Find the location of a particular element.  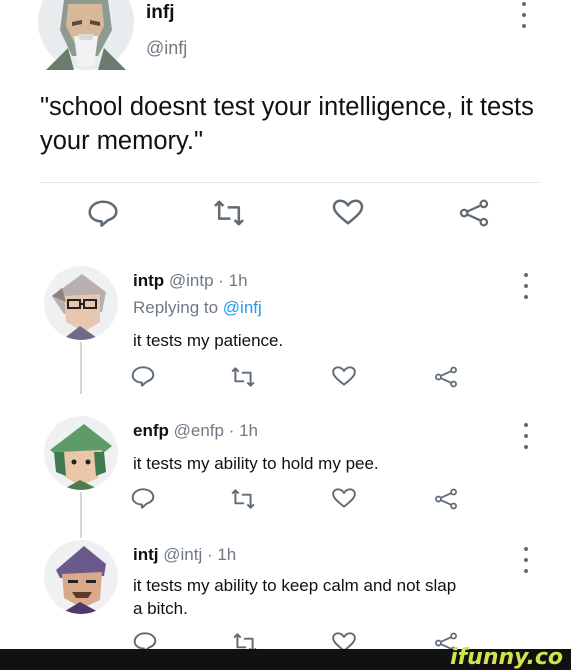

reply-avatar-intp is located at coordinates (81, 303).